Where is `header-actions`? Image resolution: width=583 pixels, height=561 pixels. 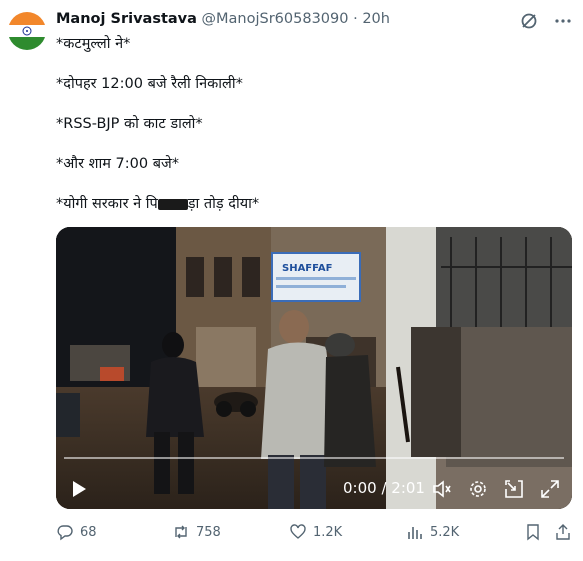
header-actions is located at coordinates (546, 21).